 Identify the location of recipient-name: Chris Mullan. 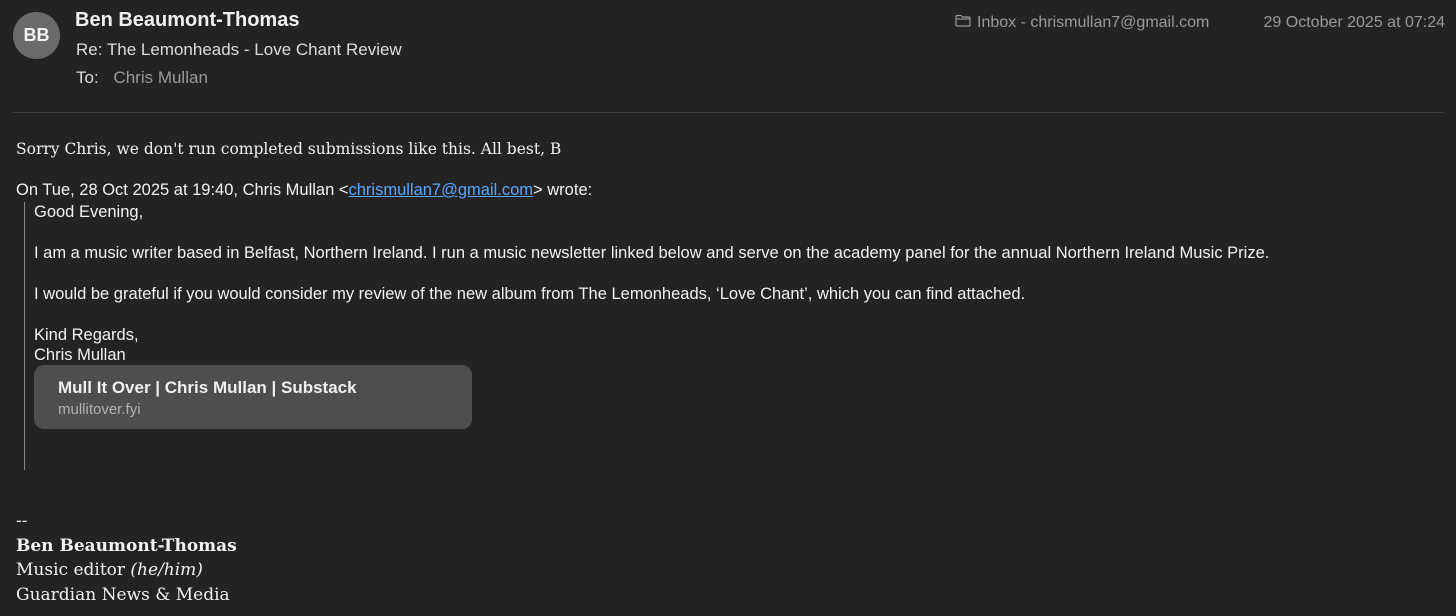
(160, 77).